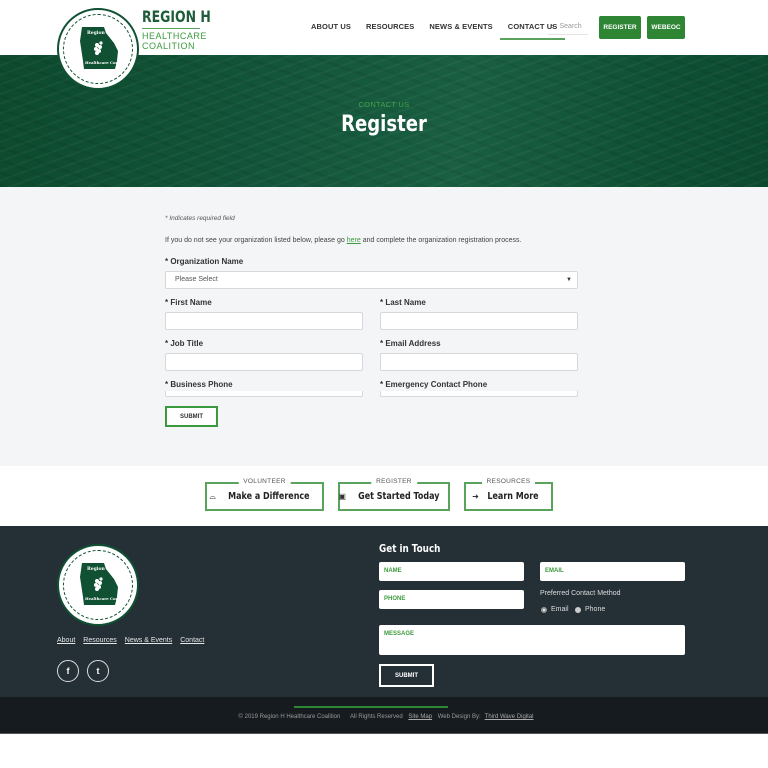  Describe the element at coordinates (264, 481) in the screenshot. I see `cta-tag: VOLUNTEER` at that location.